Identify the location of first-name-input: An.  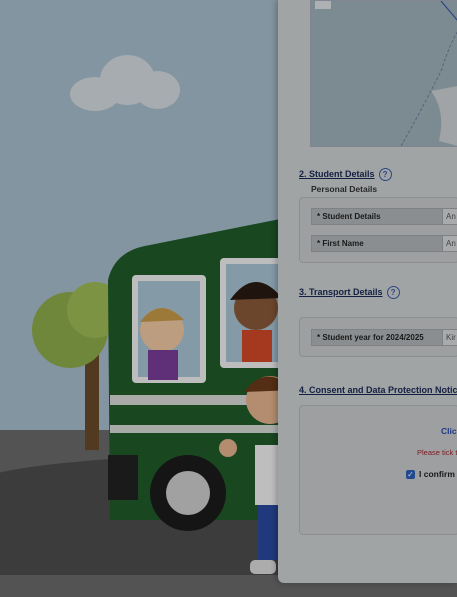
(449, 243).